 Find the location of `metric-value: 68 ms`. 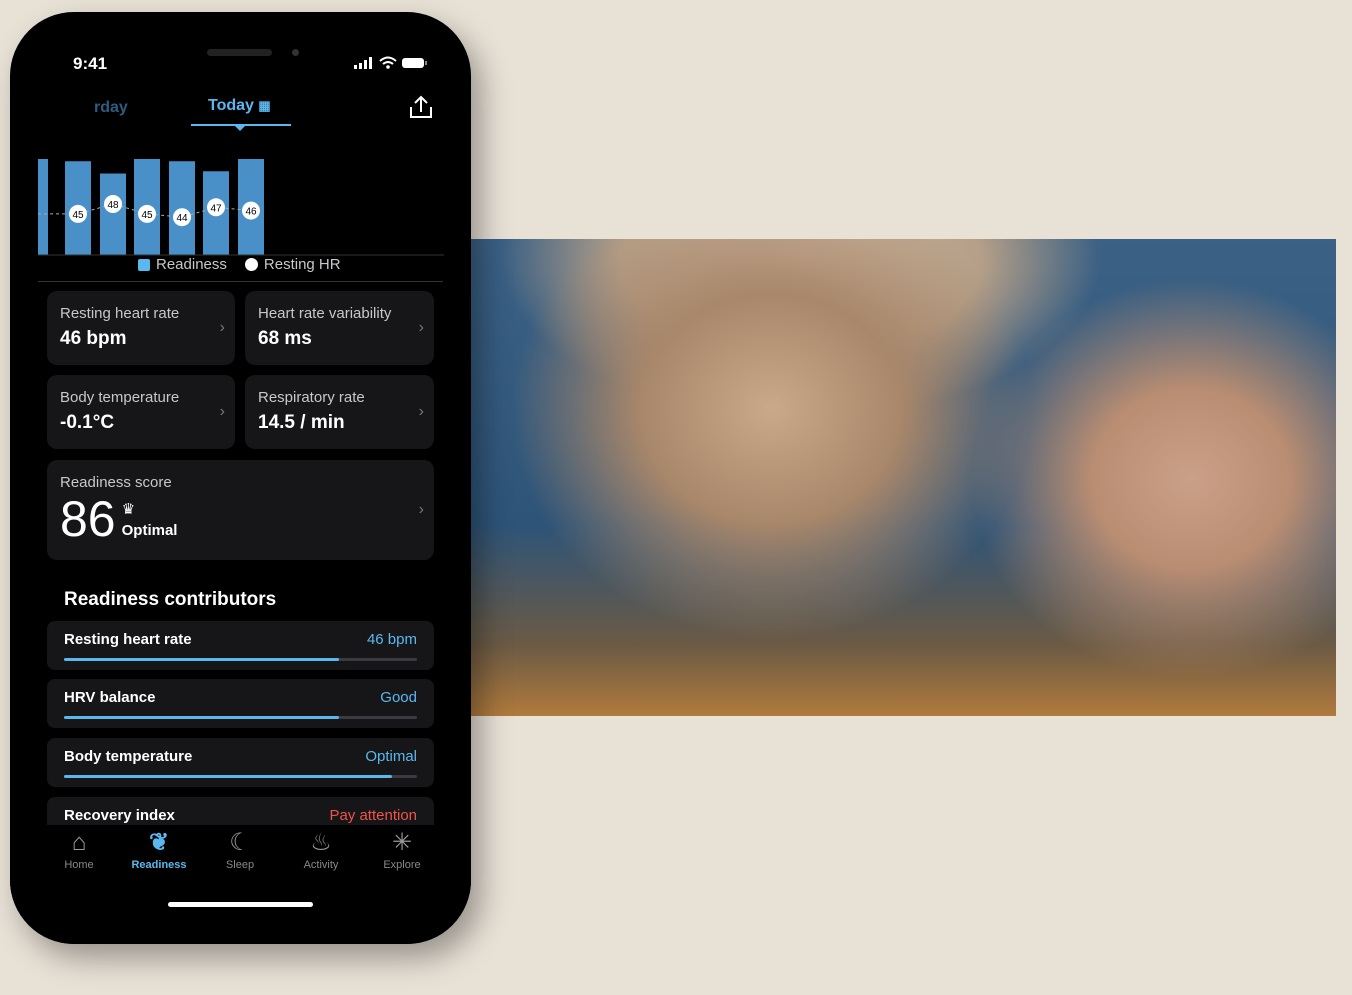

metric-value: 68 ms is located at coordinates (285, 338).